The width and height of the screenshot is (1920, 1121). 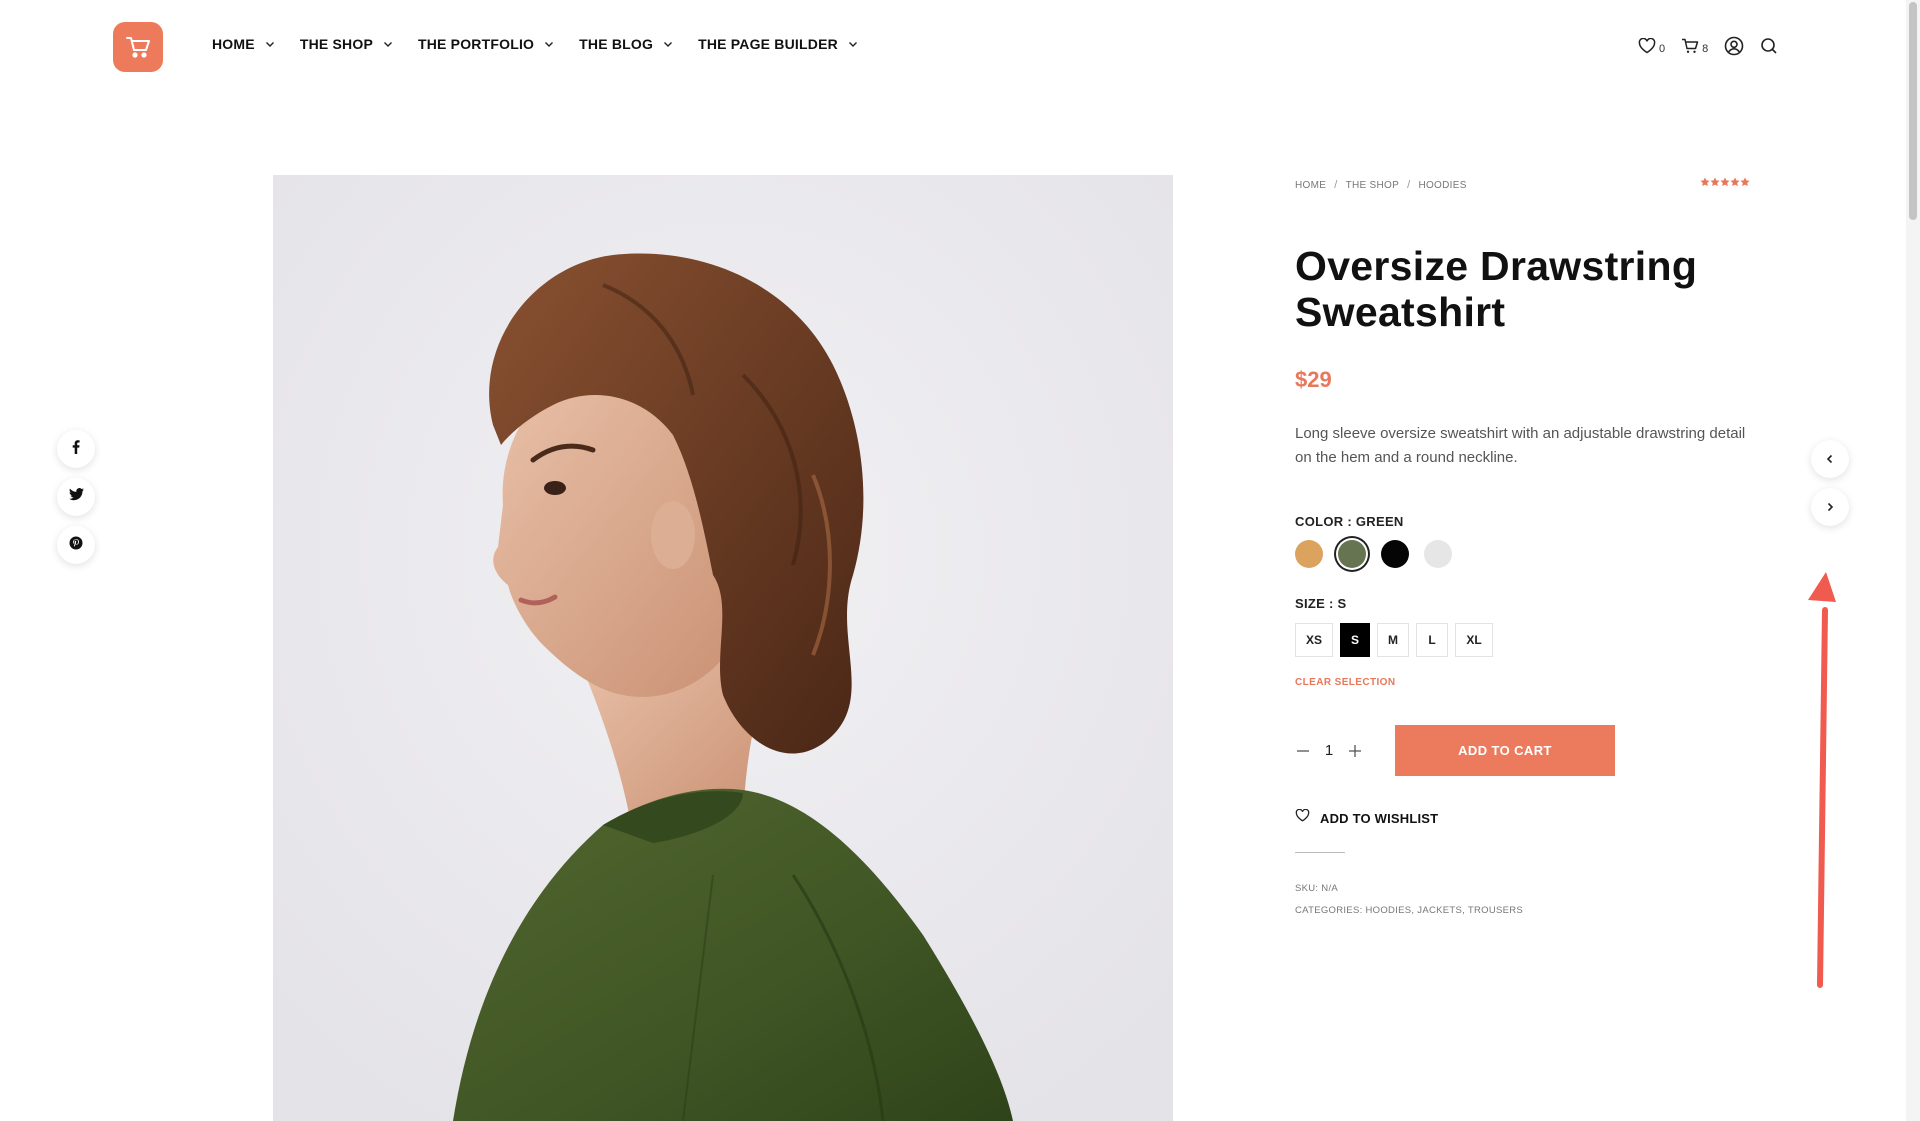 What do you see at coordinates (1310, 185) in the screenshot?
I see `breadcrumb-home: HOME` at bounding box center [1310, 185].